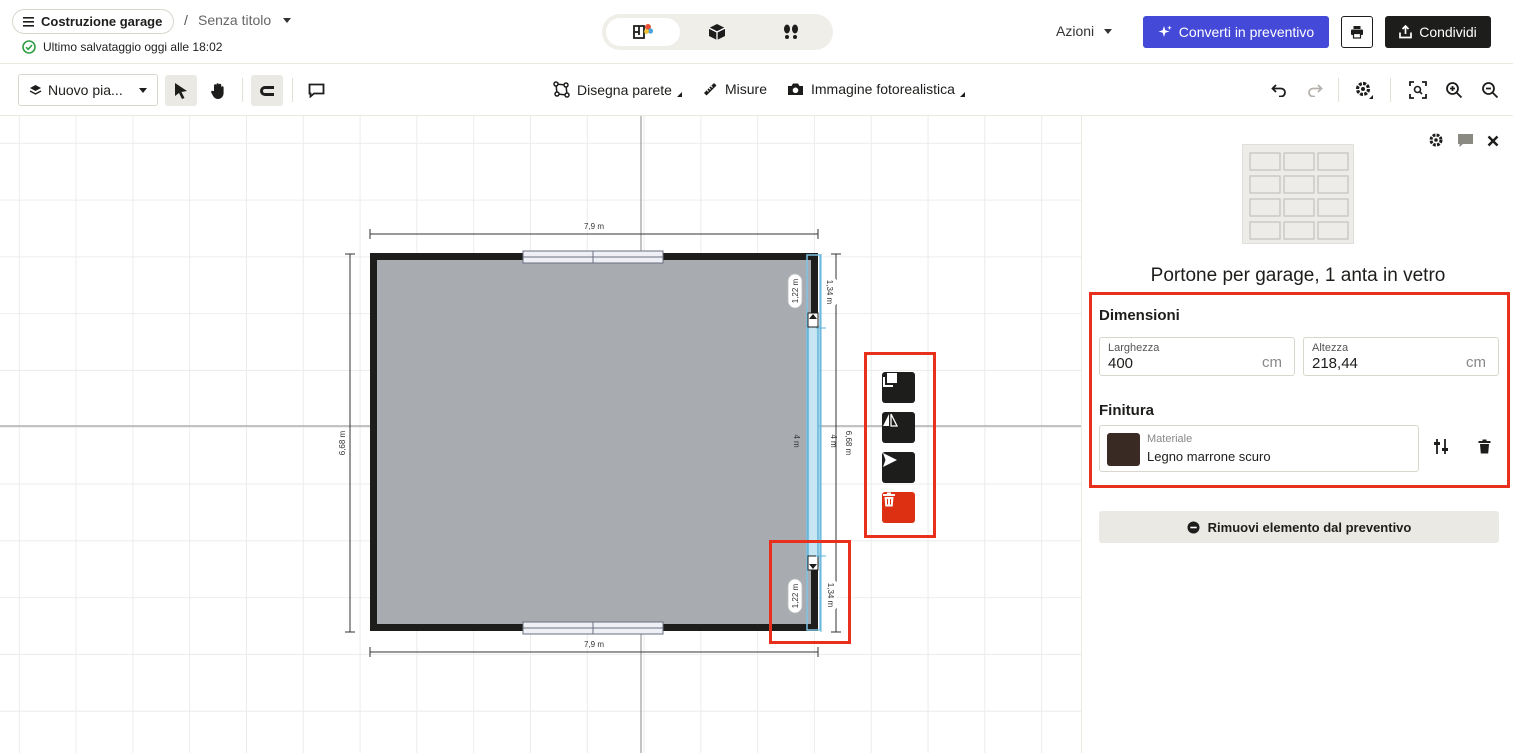  What do you see at coordinates (617, 89) in the screenshot?
I see `draw-wall-tool: Disegna parete` at bounding box center [617, 89].